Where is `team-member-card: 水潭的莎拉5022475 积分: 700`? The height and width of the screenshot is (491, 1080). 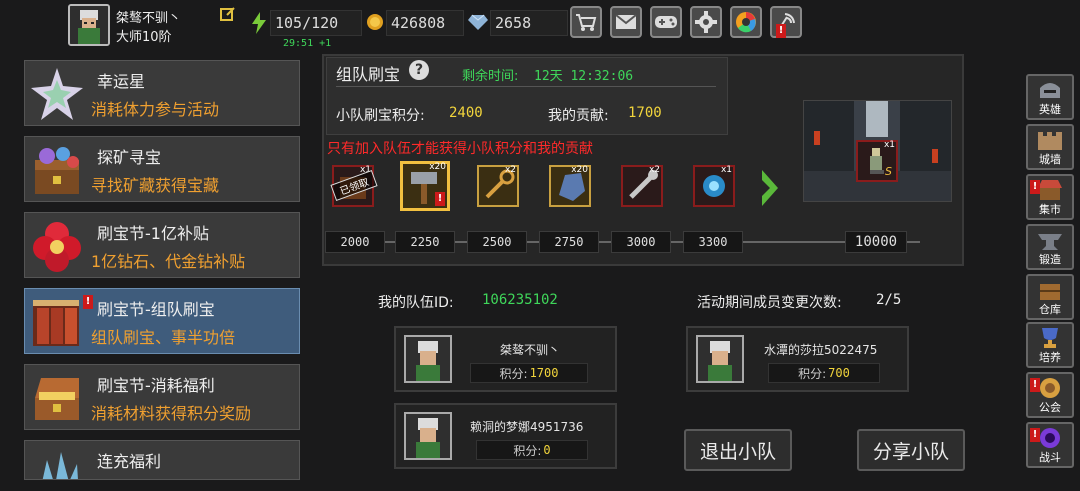
team-member-card: 水潭的莎拉5022475 积分: 700 is located at coordinates (797, 359).